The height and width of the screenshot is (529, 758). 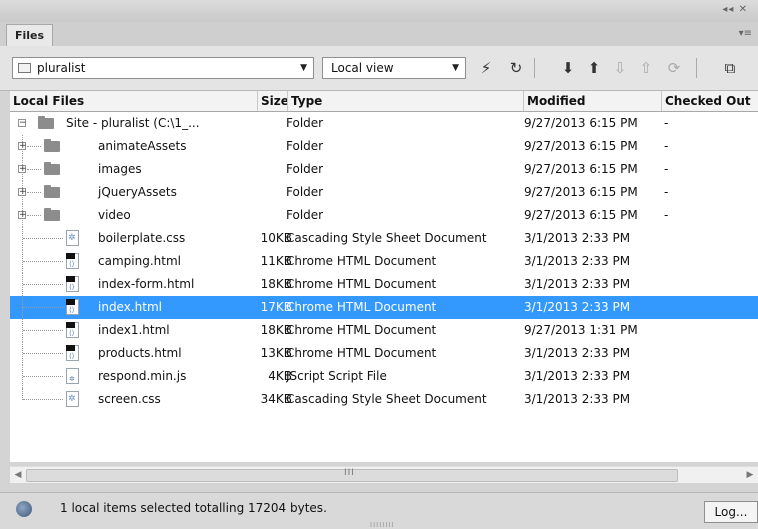 I want to click on put-files-icon: ⬆, so click(x=594, y=68).